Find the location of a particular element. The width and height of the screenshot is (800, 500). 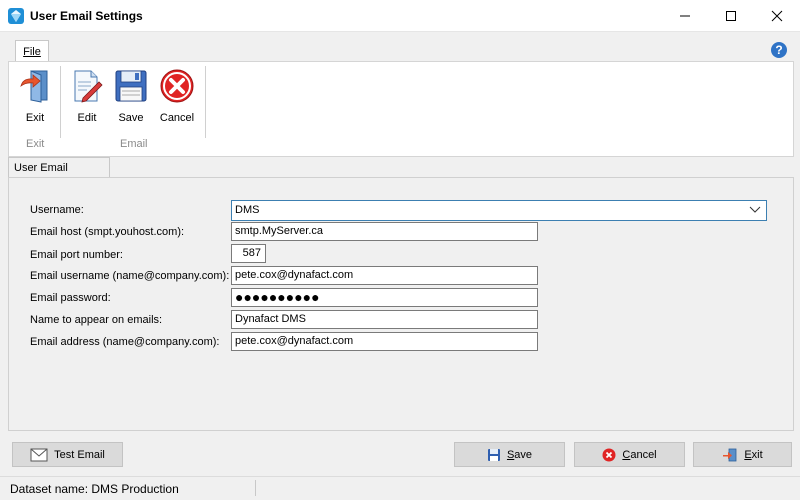

window-title: User Email Settings is located at coordinates (86, 16).